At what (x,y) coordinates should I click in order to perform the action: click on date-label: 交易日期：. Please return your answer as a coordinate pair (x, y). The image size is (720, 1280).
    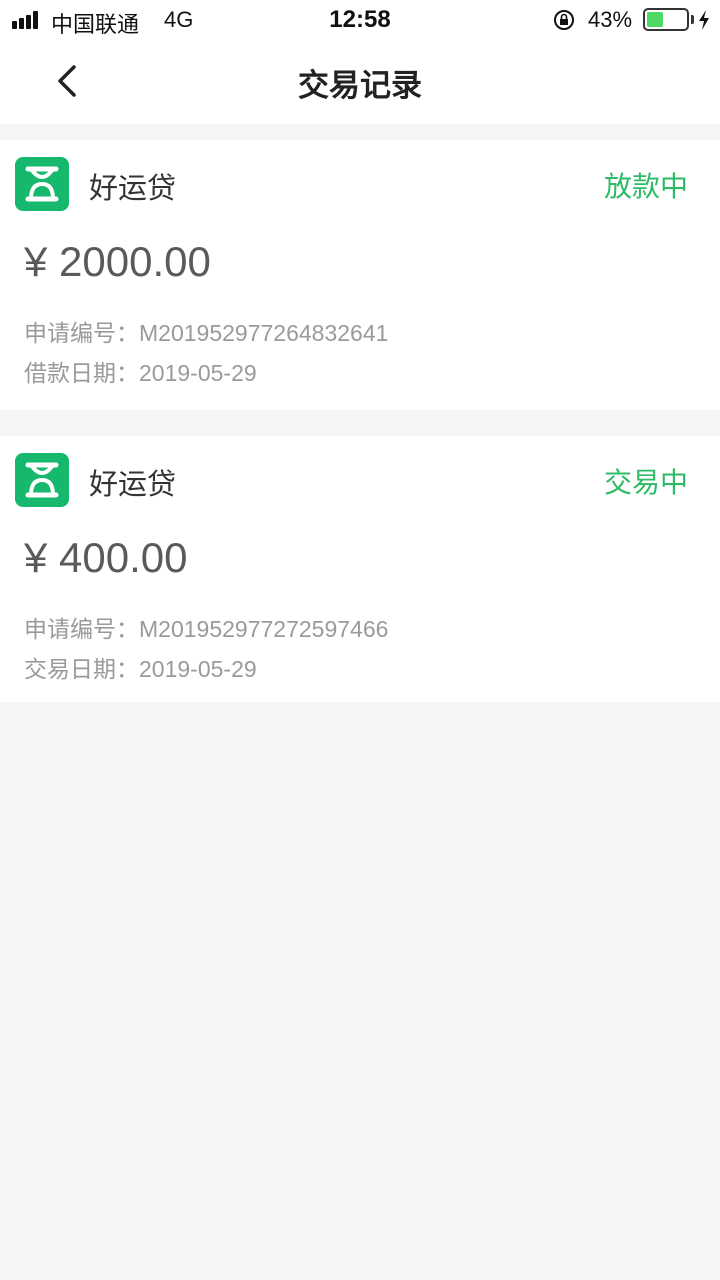
    Looking at the image, I should click on (81, 670).